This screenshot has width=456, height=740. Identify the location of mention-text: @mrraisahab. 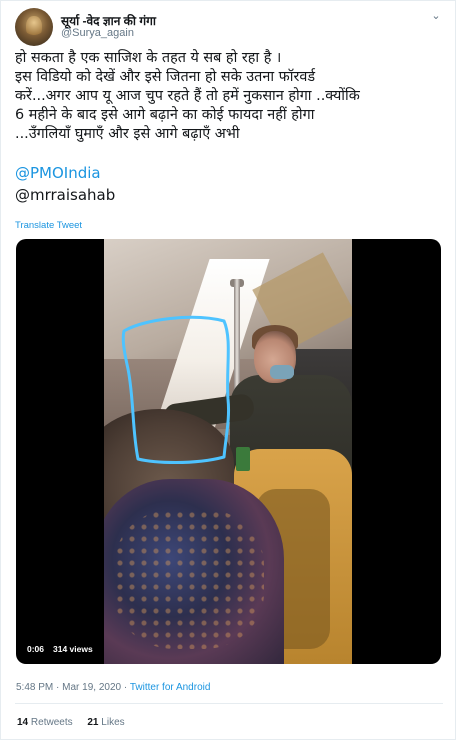
(65, 195).